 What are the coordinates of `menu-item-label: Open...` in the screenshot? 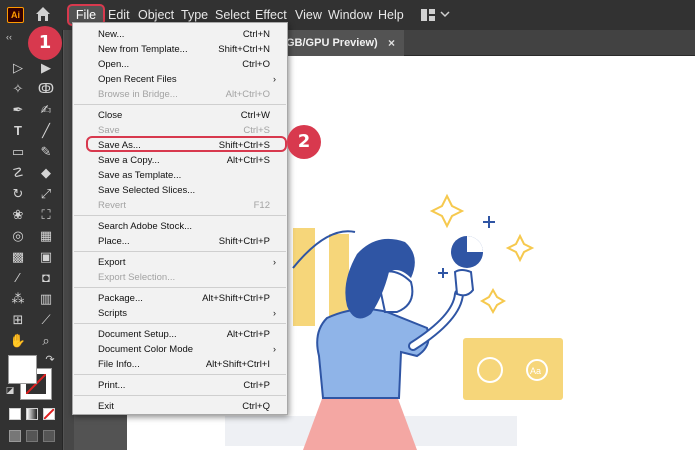 It's located at (114, 64).